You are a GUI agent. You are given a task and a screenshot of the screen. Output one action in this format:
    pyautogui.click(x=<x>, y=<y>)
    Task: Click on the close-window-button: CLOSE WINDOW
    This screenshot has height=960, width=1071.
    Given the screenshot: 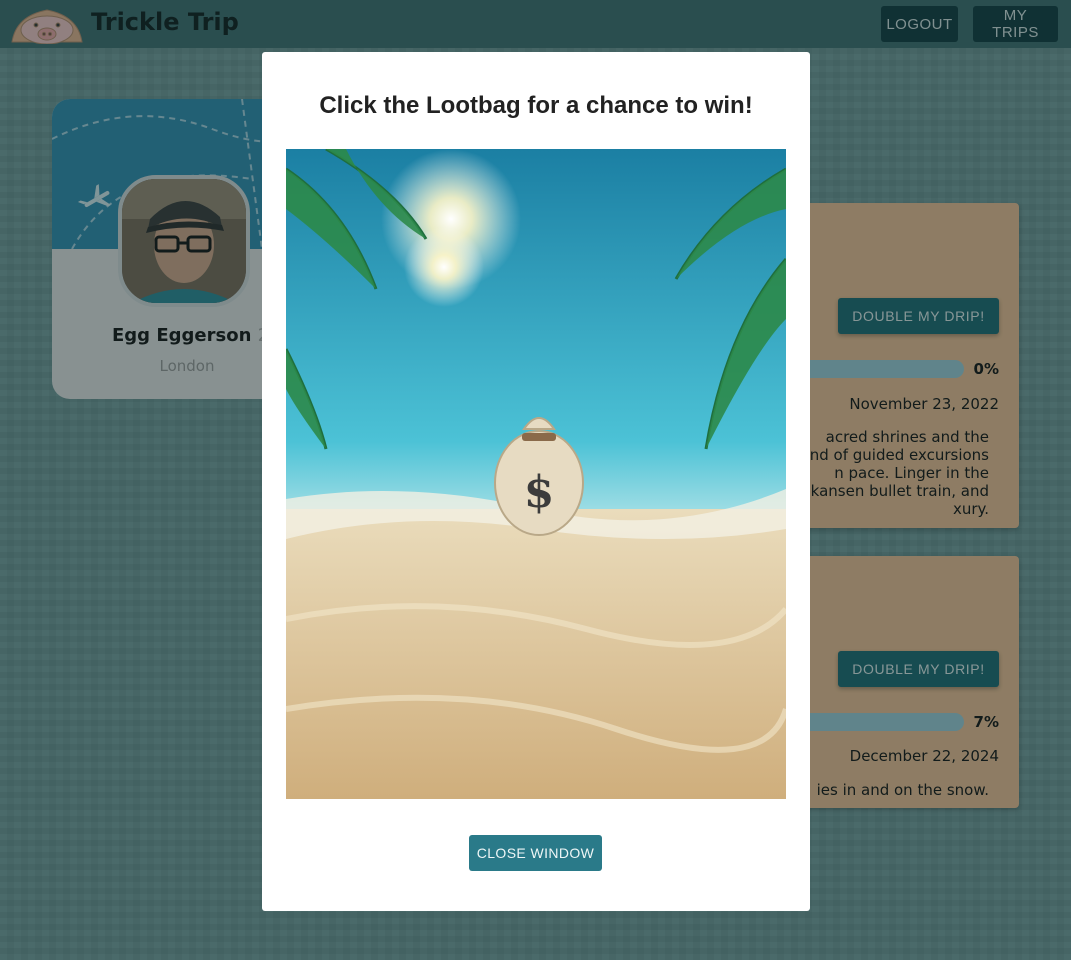 What is the action you would take?
    pyautogui.click(x=535, y=853)
    